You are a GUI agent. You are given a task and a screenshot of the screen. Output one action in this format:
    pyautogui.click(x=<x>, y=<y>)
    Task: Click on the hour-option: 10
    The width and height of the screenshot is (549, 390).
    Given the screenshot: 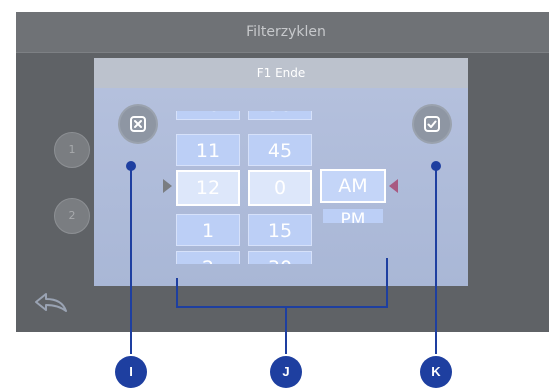 What is the action you would take?
    pyautogui.click(x=208, y=115)
    